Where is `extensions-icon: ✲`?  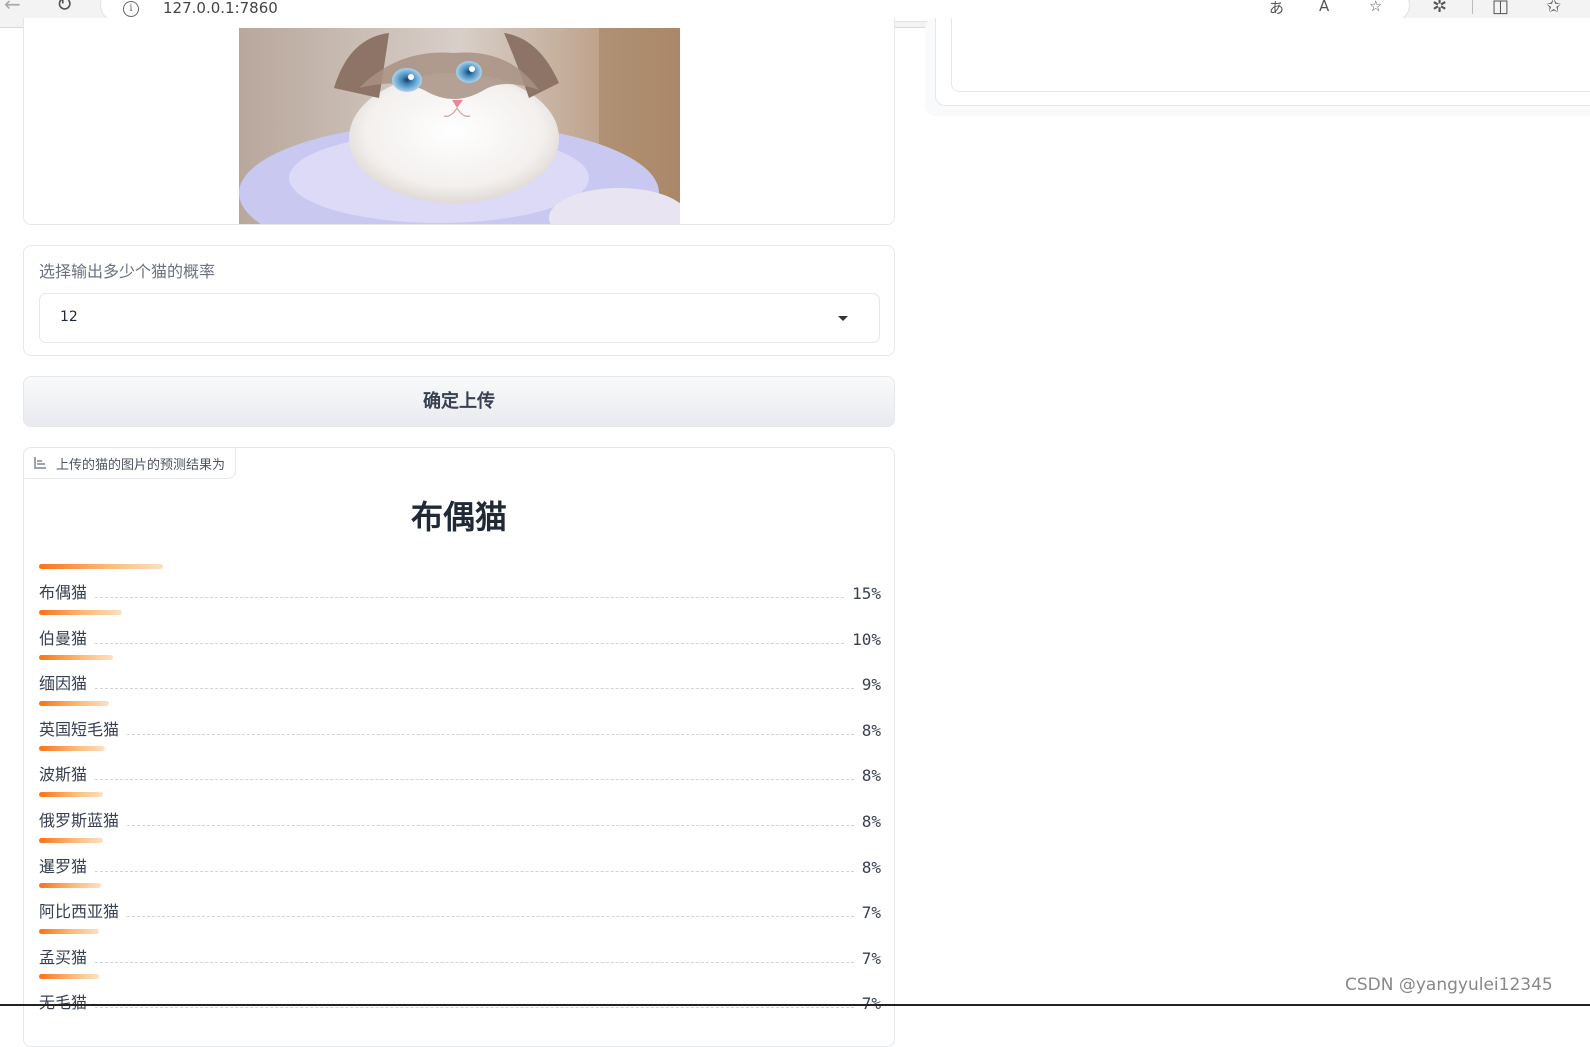
extensions-icon: ✲ is located at coordinates (1439, 8).